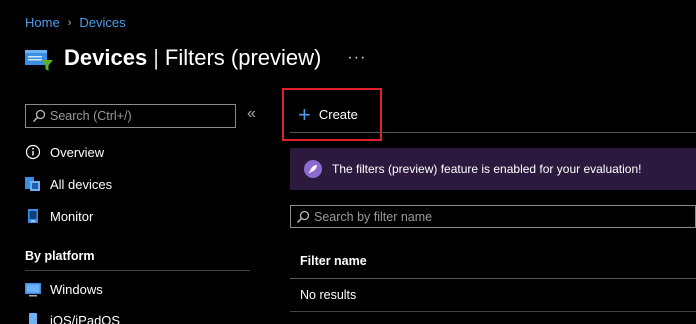 The width and height of the screenshot is (696, 324). I want to click on rocket-icon, so click(313, 169).